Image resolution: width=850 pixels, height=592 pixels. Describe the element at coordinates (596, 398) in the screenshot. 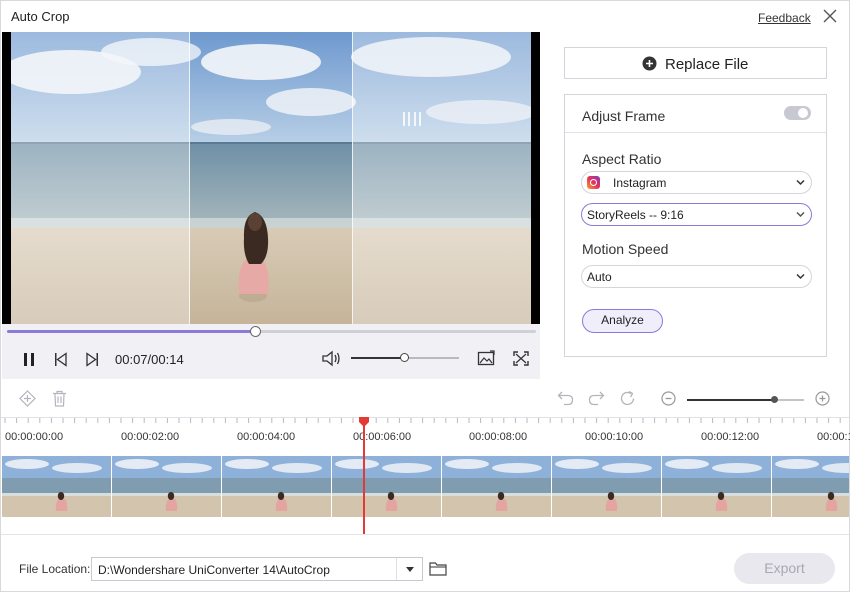

I see `redo-icon` at that location.